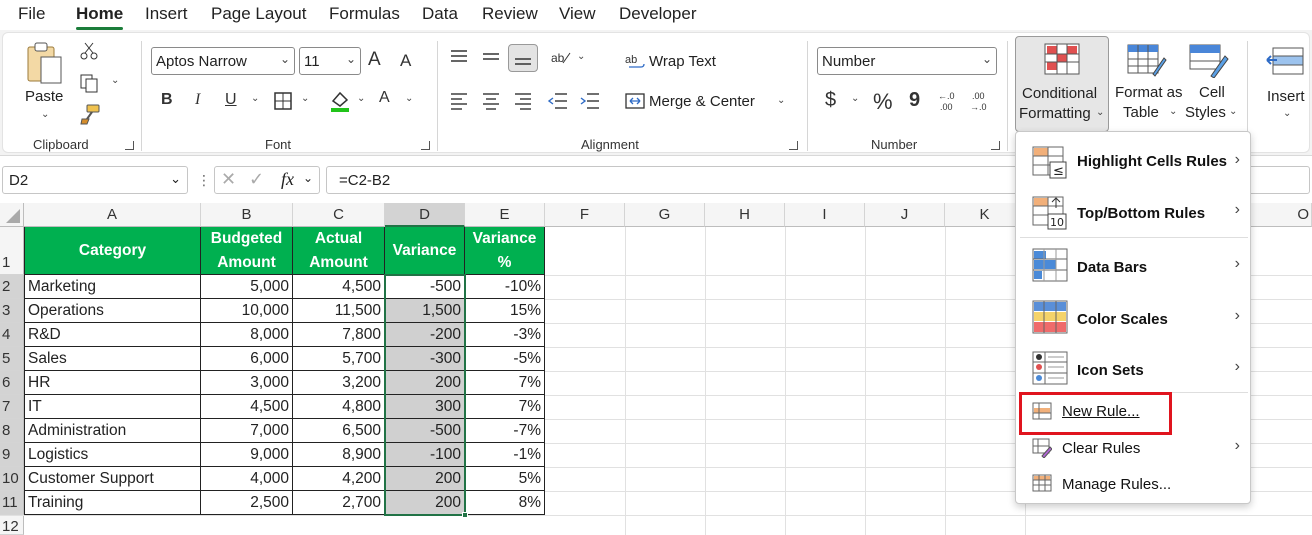 Image resolution: width=1312 pixels, height=535 pixels. I want to click on number-launcher-icon, so click(995, 145).